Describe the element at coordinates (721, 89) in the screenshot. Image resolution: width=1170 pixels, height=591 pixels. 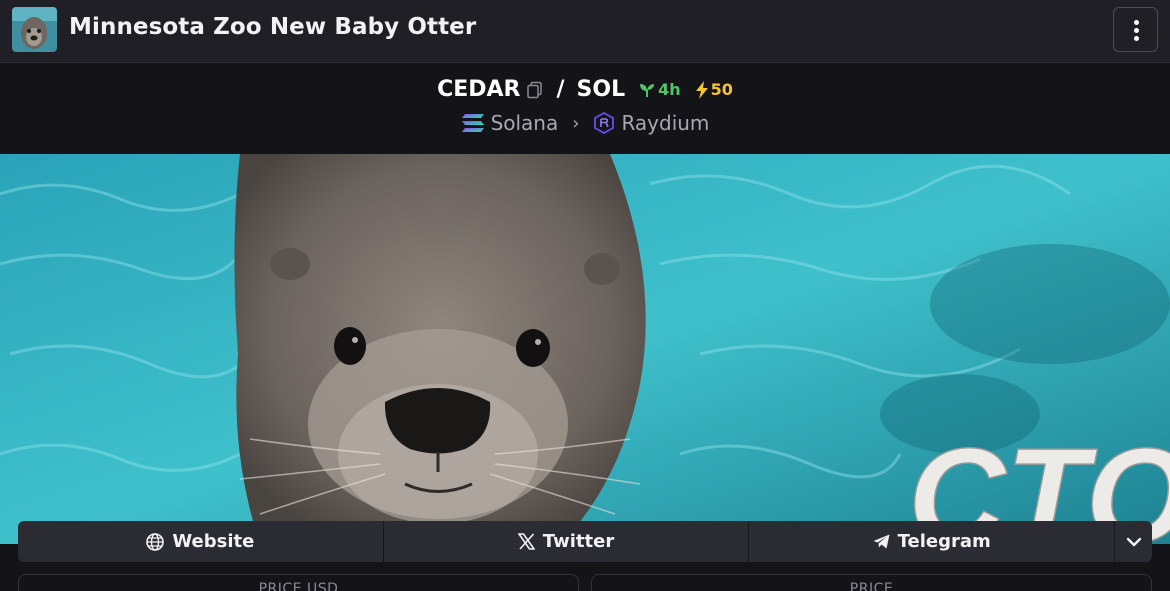
I see `boost-value: 50` at that location.